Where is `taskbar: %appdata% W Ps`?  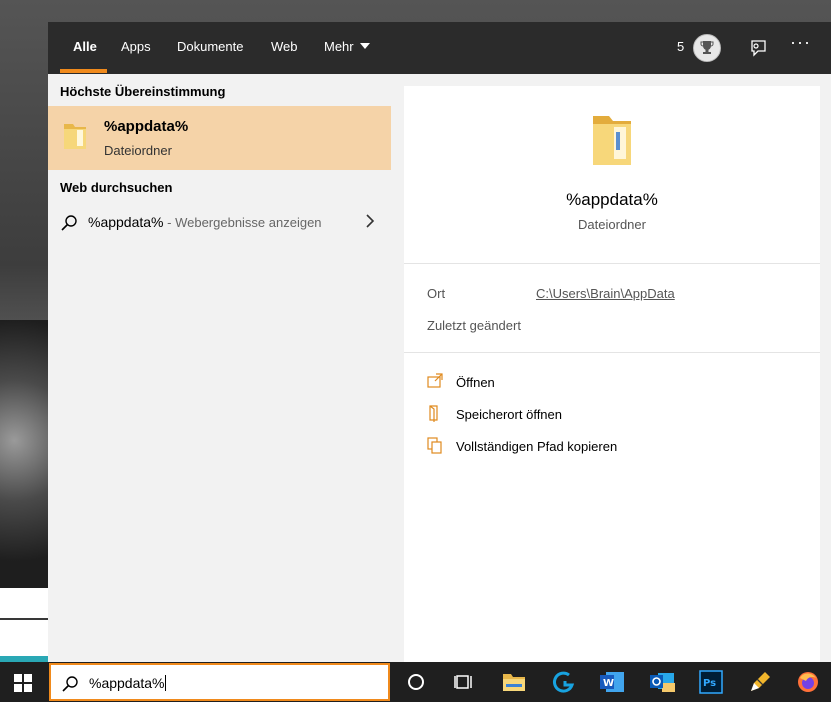 taskbar: %appdata% W Ps is located at coordinates (415, 682).